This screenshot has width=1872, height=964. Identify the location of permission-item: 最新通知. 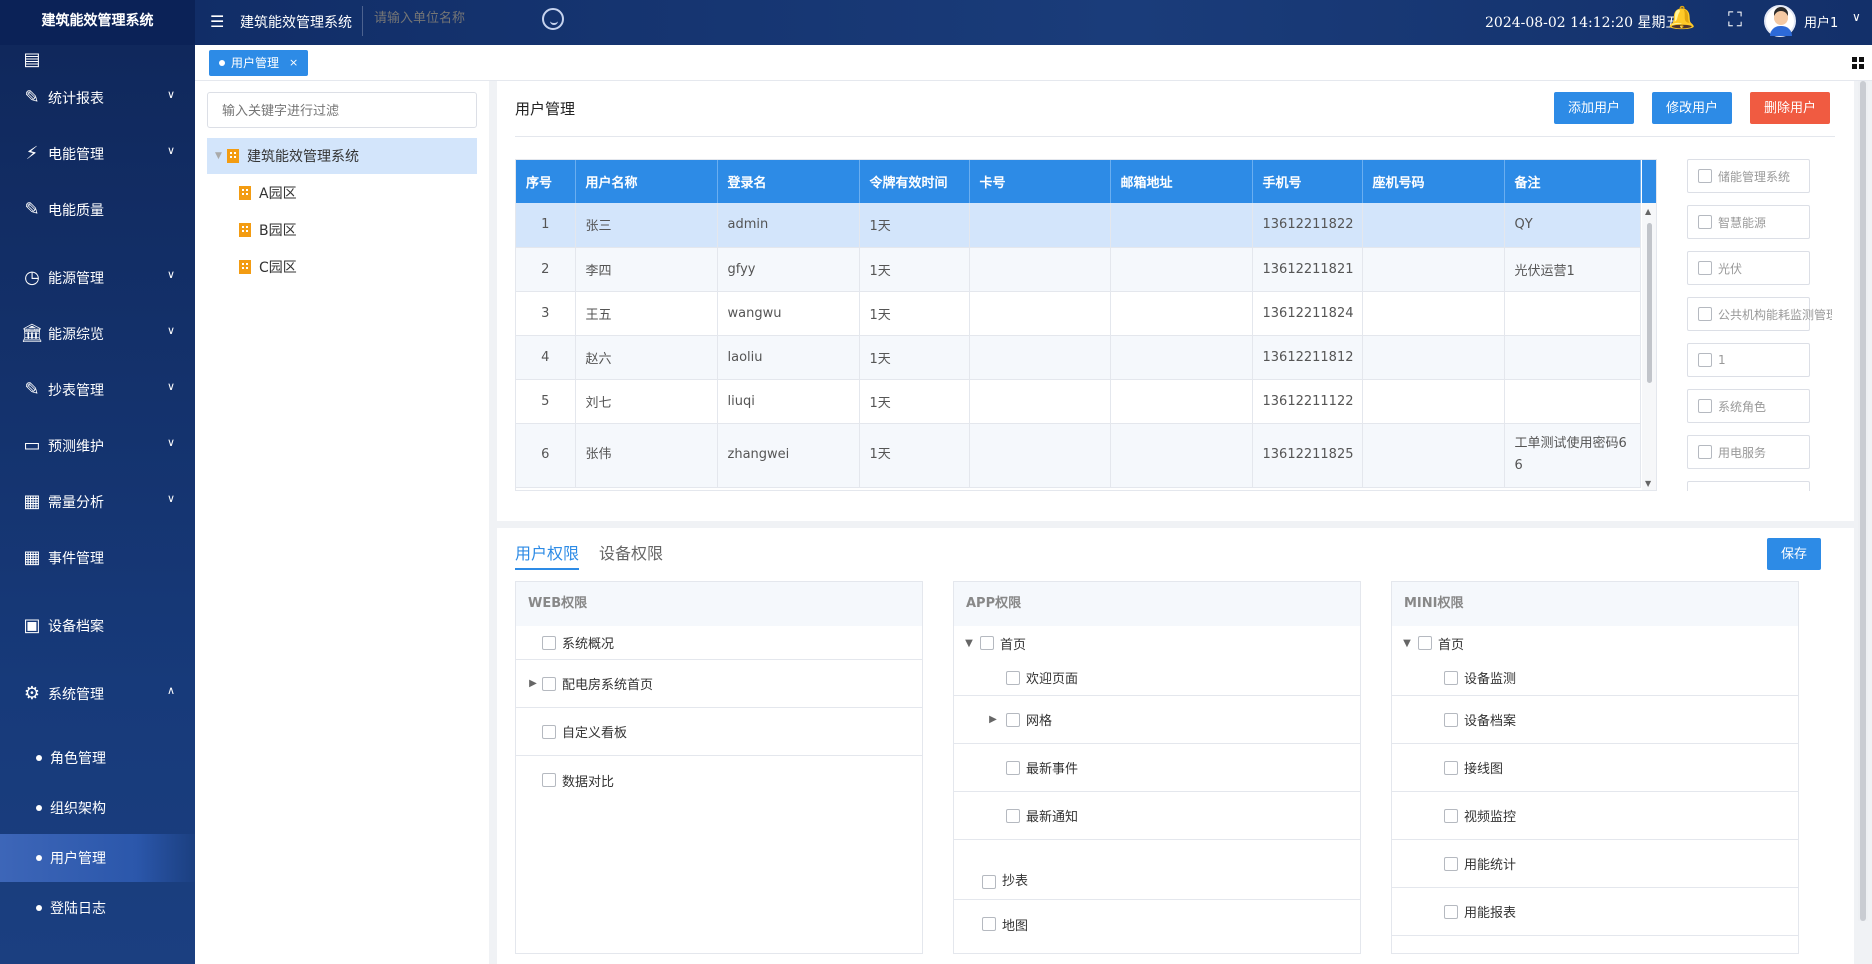
(1157, 816).